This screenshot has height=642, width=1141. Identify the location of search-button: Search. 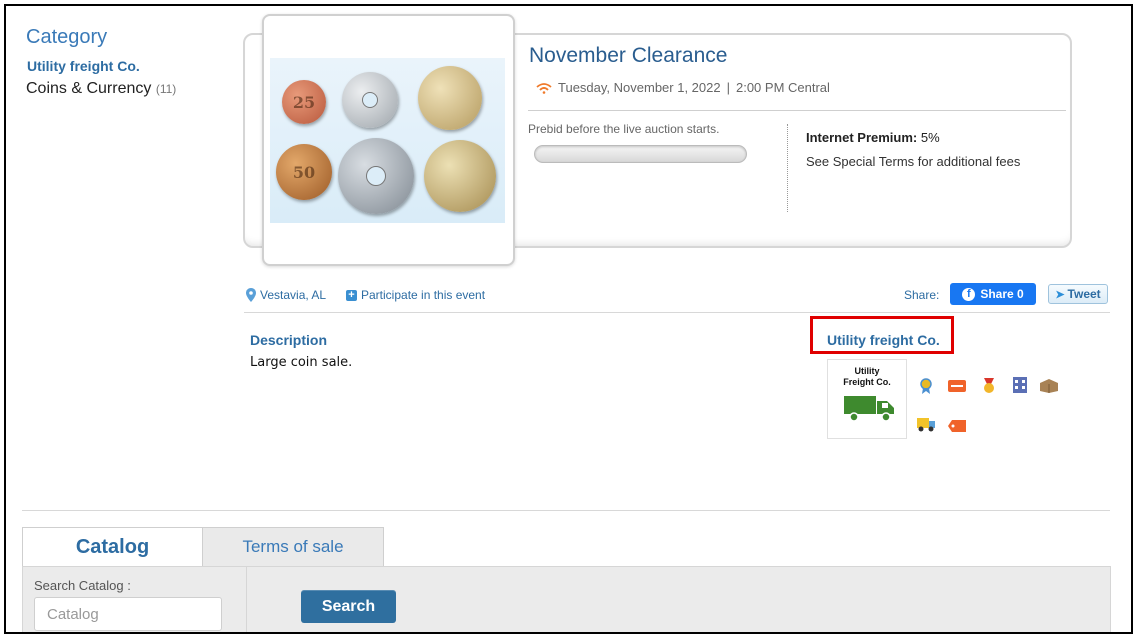
(348, 606).